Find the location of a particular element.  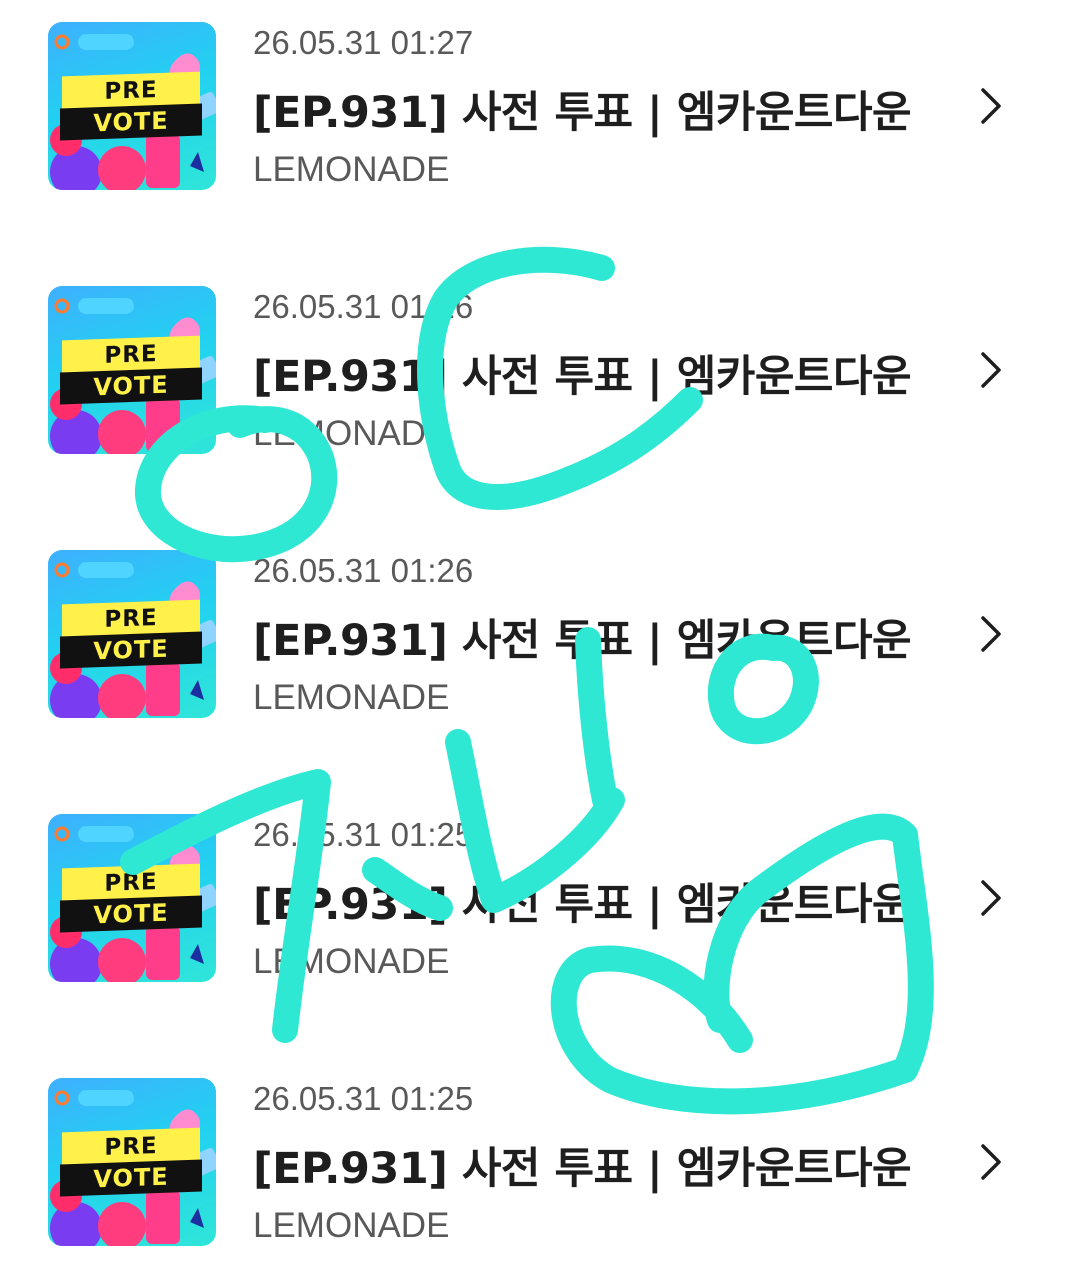

item-timestamp: 26.05.31 01:27 is located at coordinates (363, 42).